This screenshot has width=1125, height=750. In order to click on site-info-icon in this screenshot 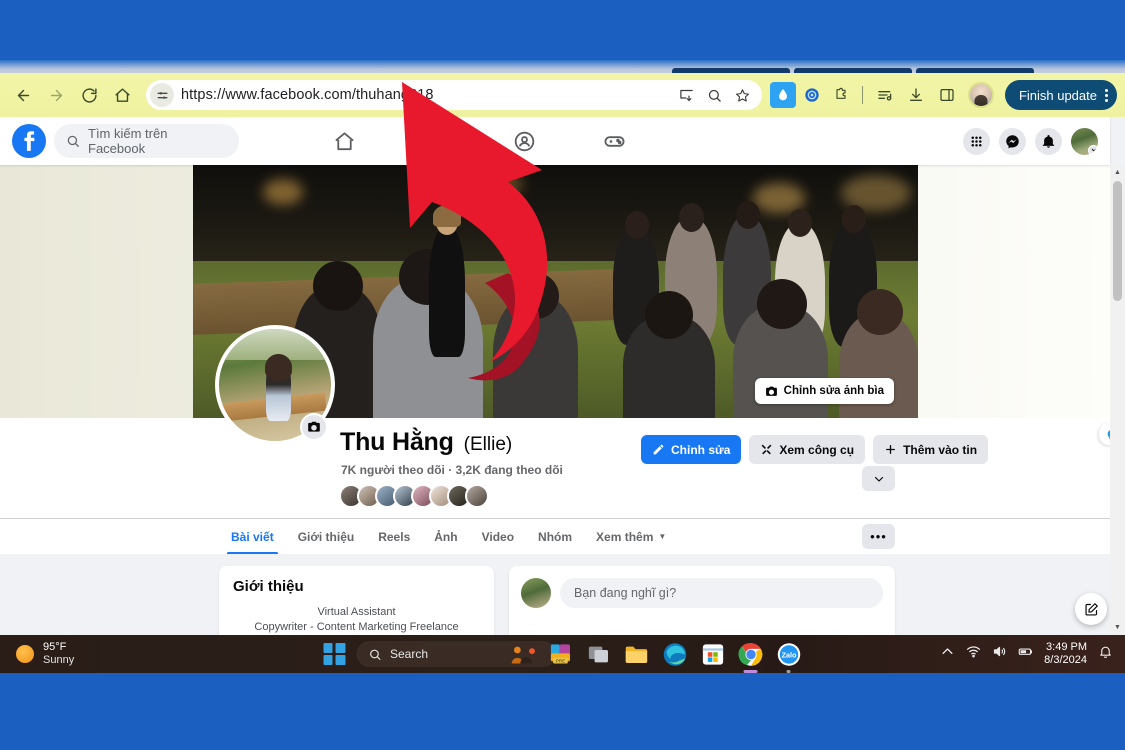, I will do `click(162, 95)`.